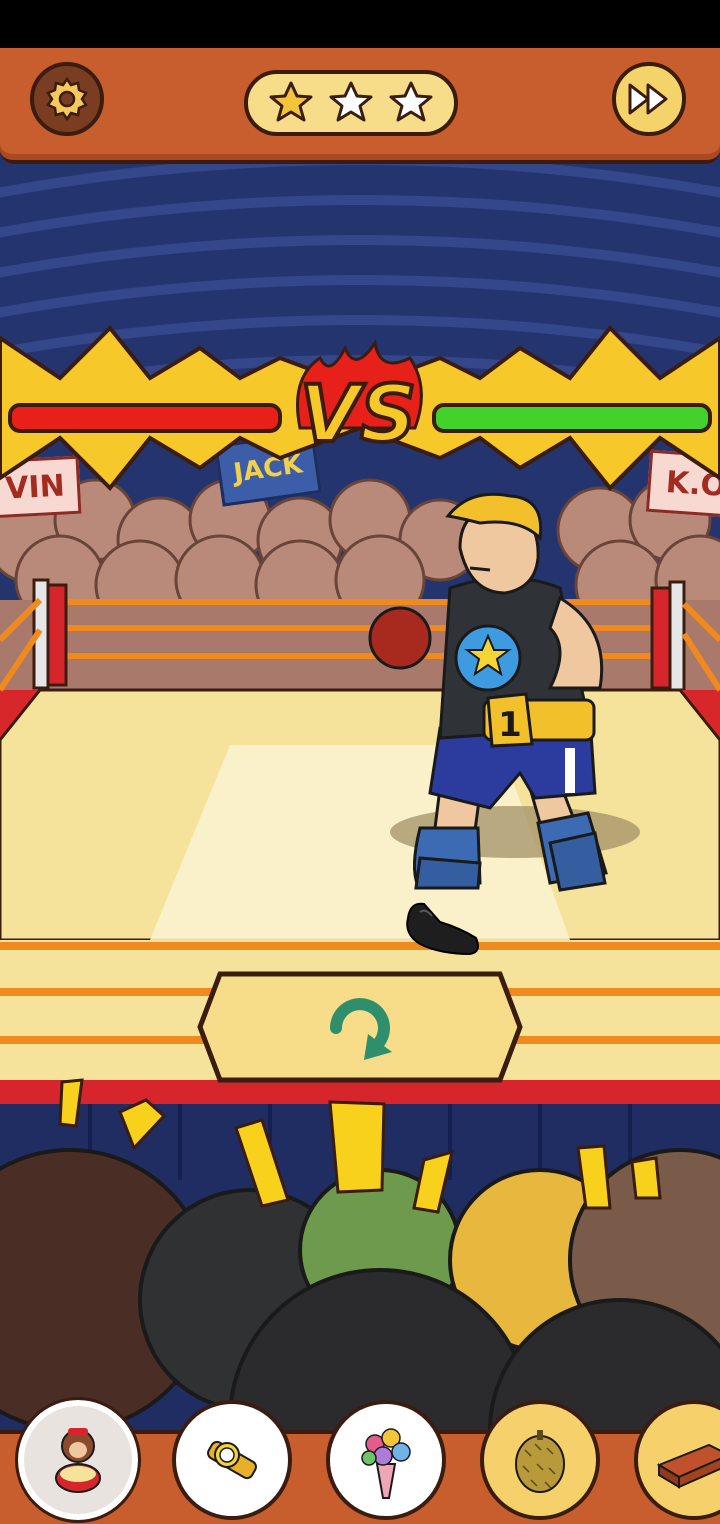 The height and width of the screenshot is (1524, 720). I want to click on item-slot-durian, so click(540, 1460).